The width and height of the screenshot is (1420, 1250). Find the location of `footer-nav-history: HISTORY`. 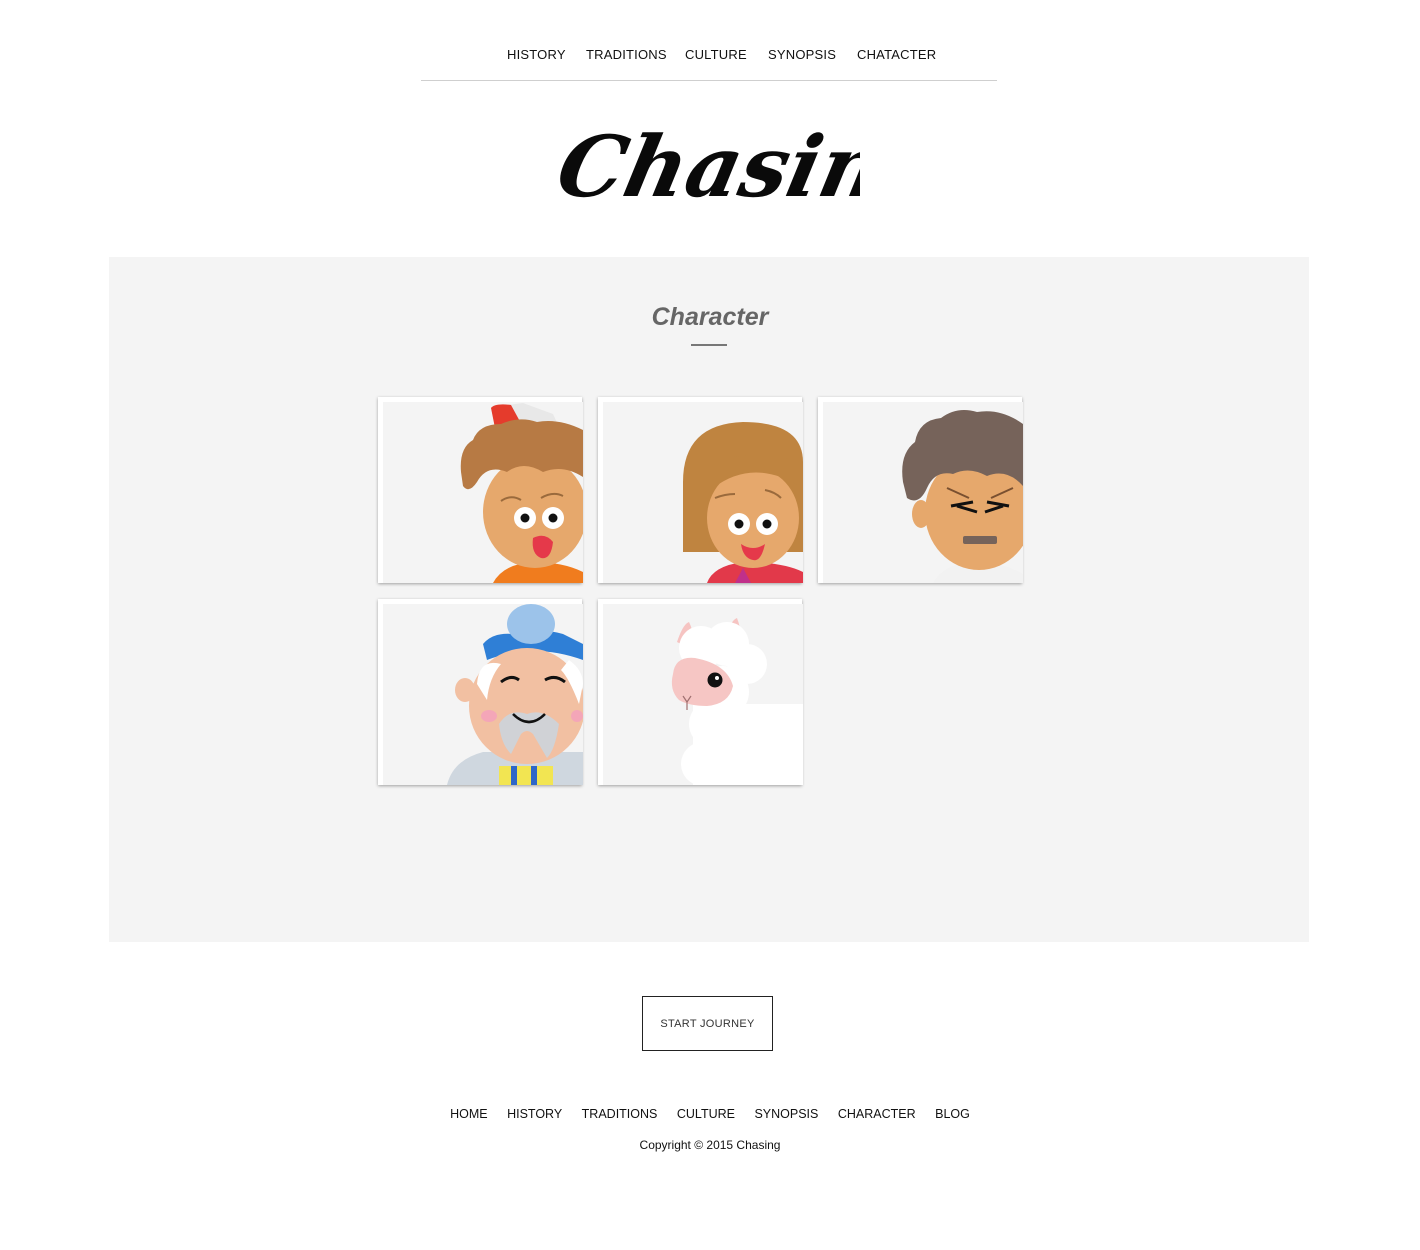

footer-nav-history: HISTORY is located at coordinates (534, 1114).